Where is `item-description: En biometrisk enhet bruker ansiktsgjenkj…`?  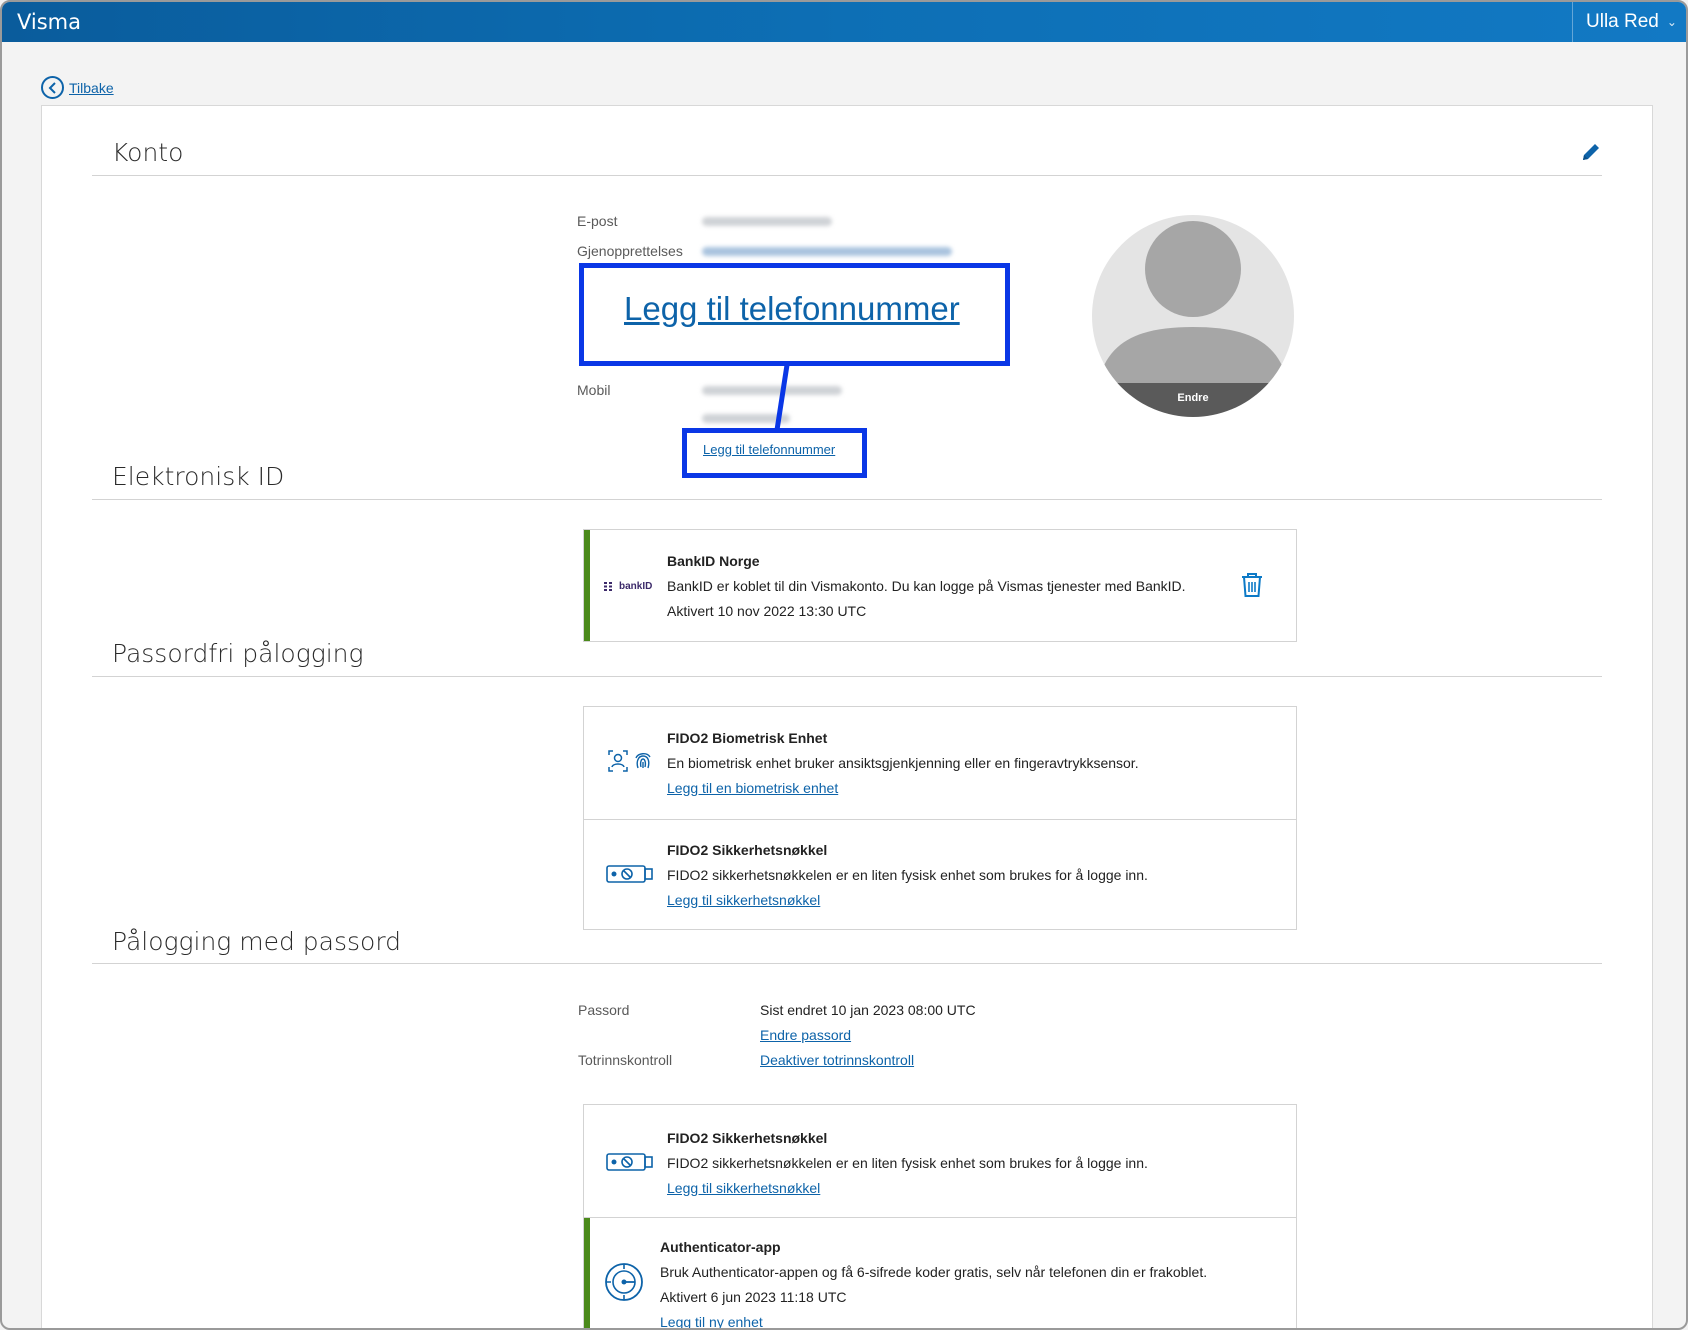 item-description: En biometrisk enhet bruker ansiktsgjenkj… is located at coordinates (903, 763).